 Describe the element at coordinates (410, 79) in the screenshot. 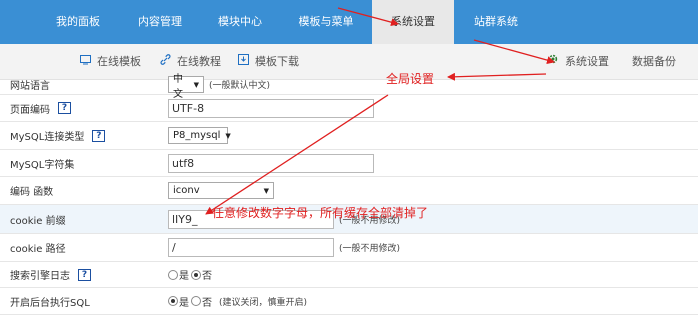

I see `annotation-global-settings: 全局设置` at that location.